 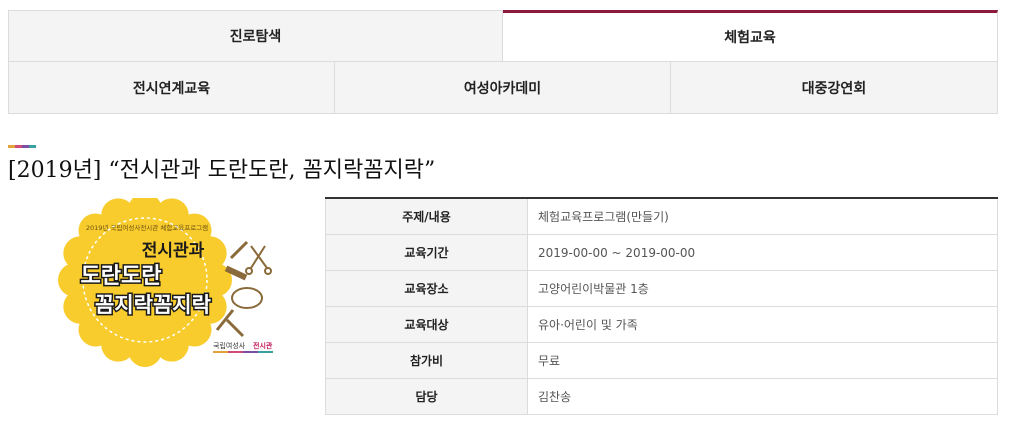 What do you see at coordinates (834, 88) in the screenshot?
I see `tab-public-lecture: 대중강연회` at bounding box center [834, 88].